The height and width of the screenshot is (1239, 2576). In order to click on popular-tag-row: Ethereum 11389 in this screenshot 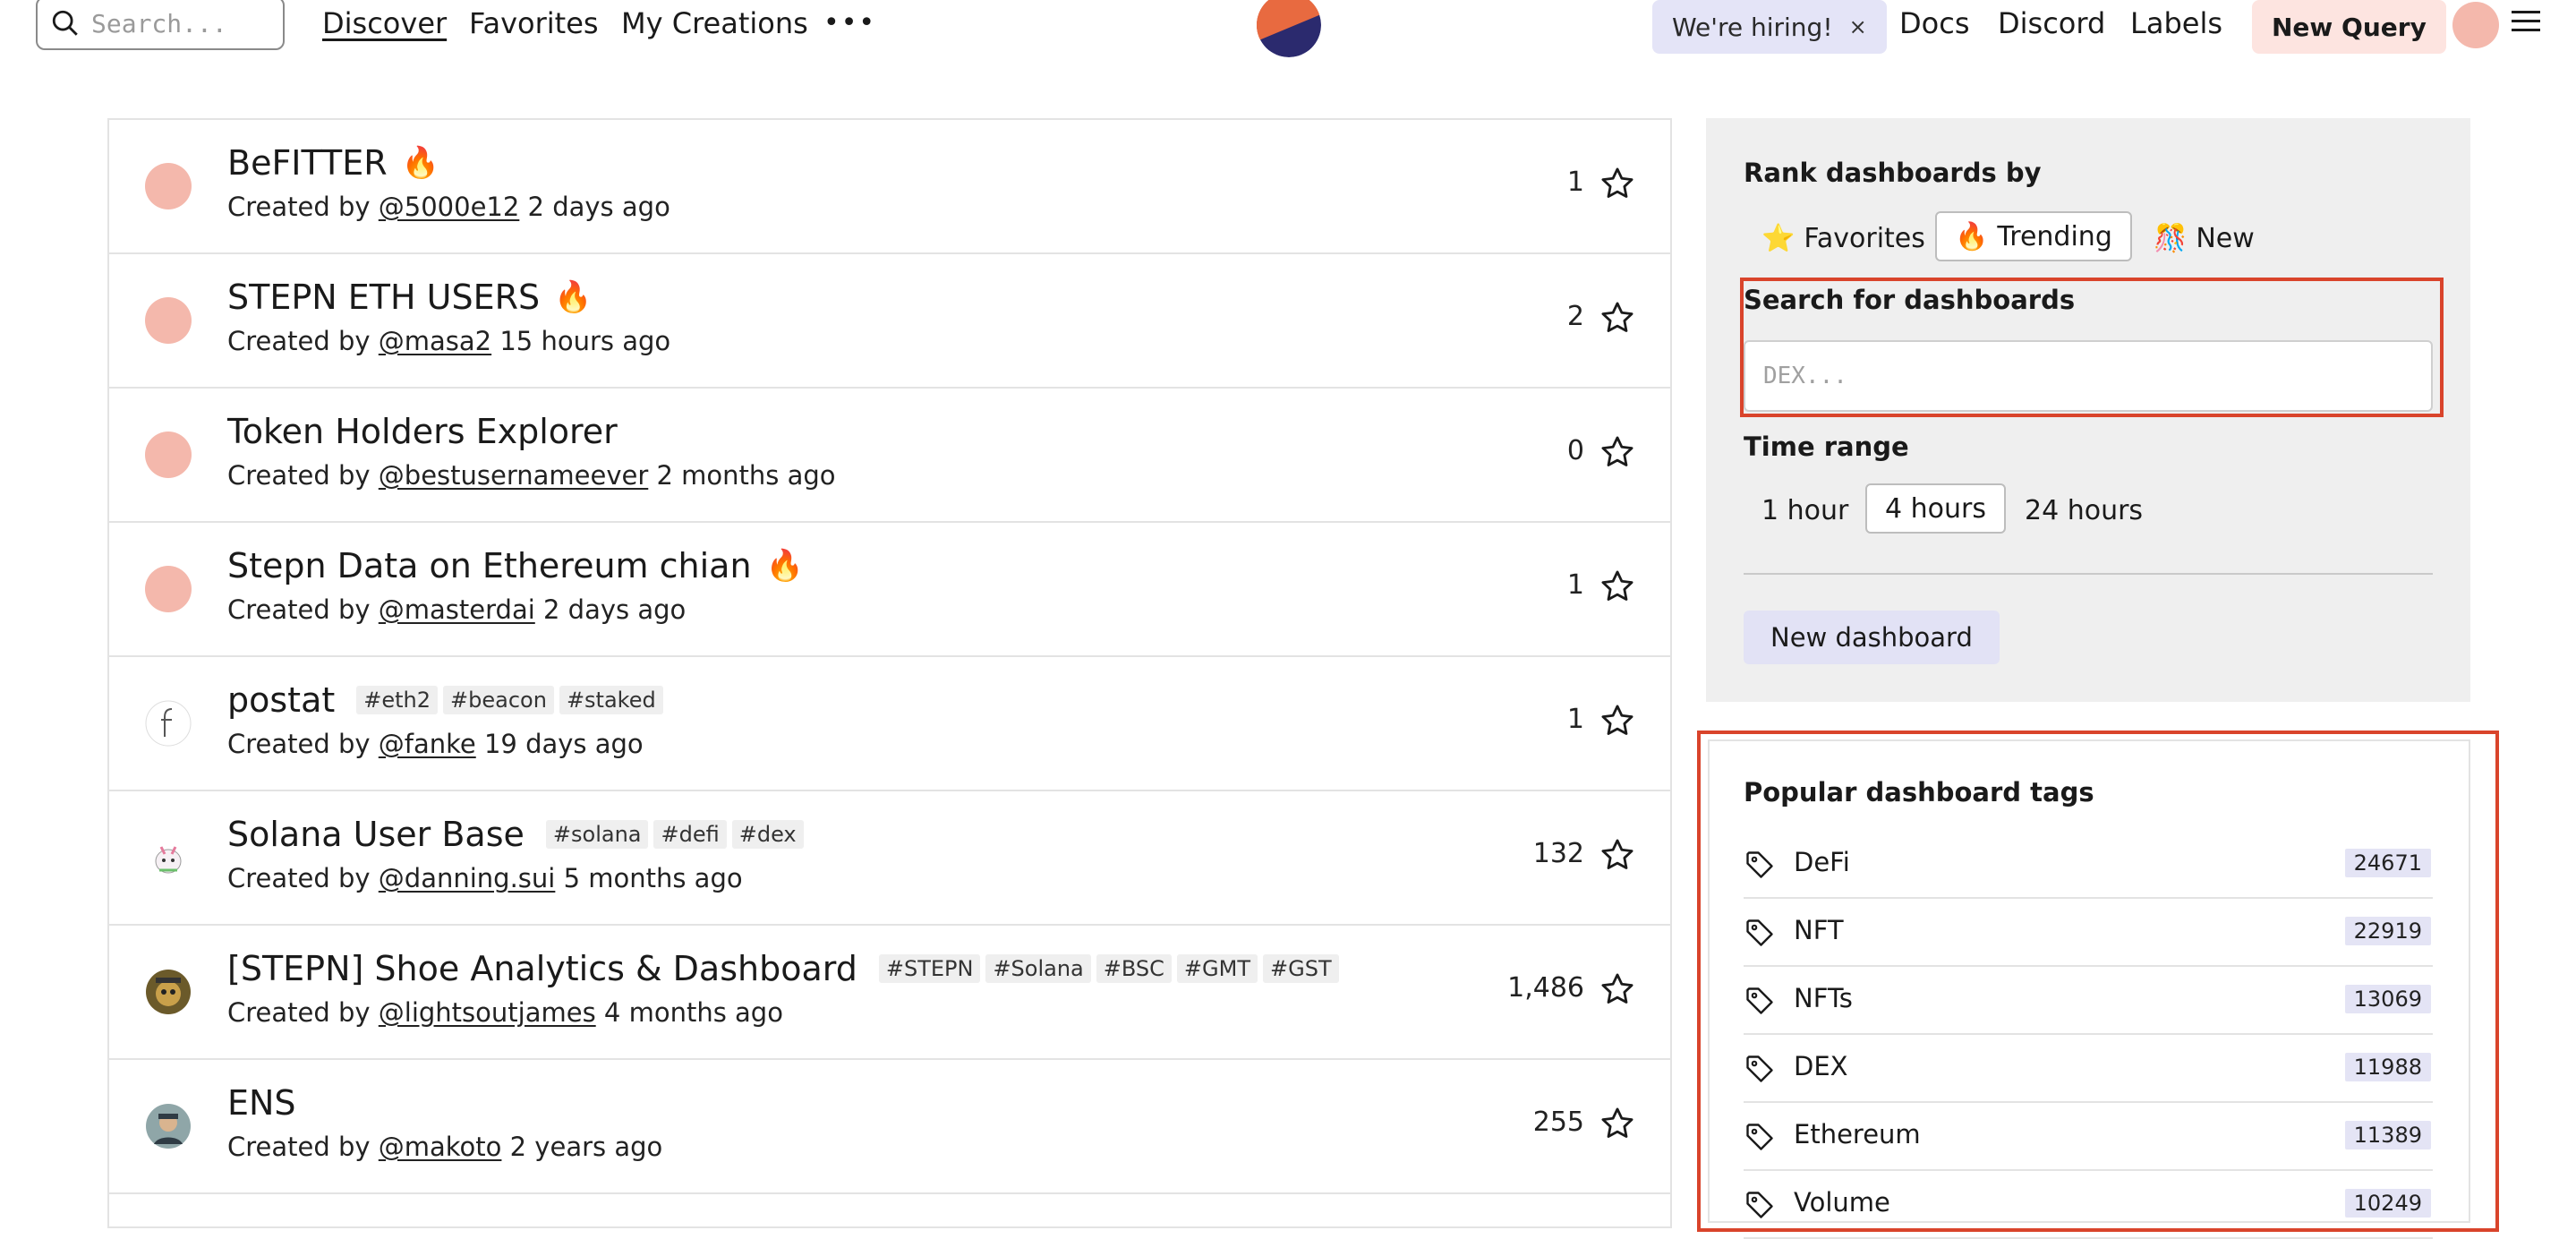, I will do `click(2088, 1137)`.